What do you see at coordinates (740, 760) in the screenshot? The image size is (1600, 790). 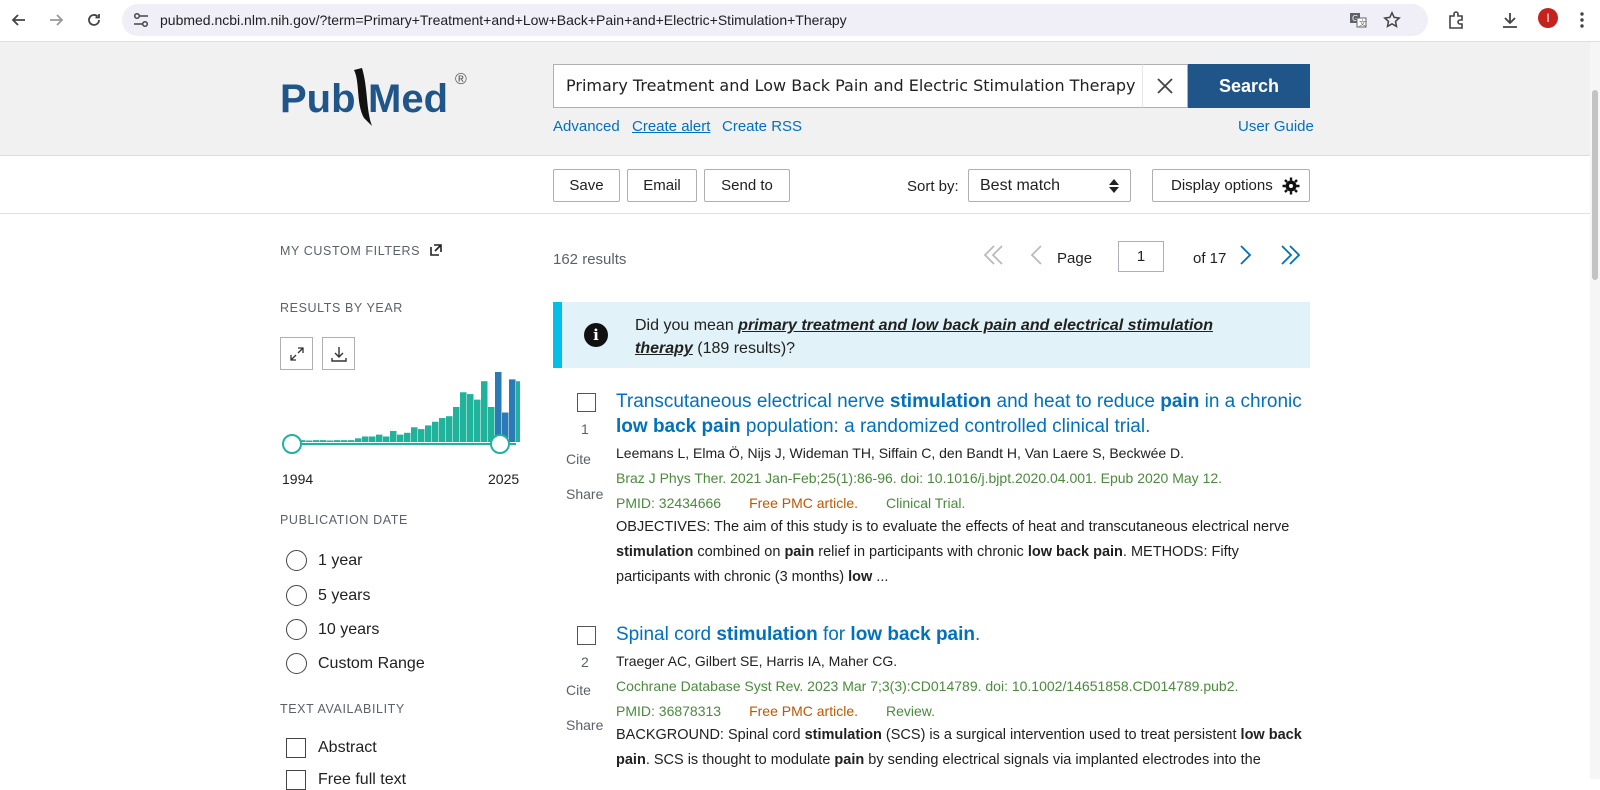 I see `text-segment: . SCS is thought to modulate` at bounding box center [740, 760].